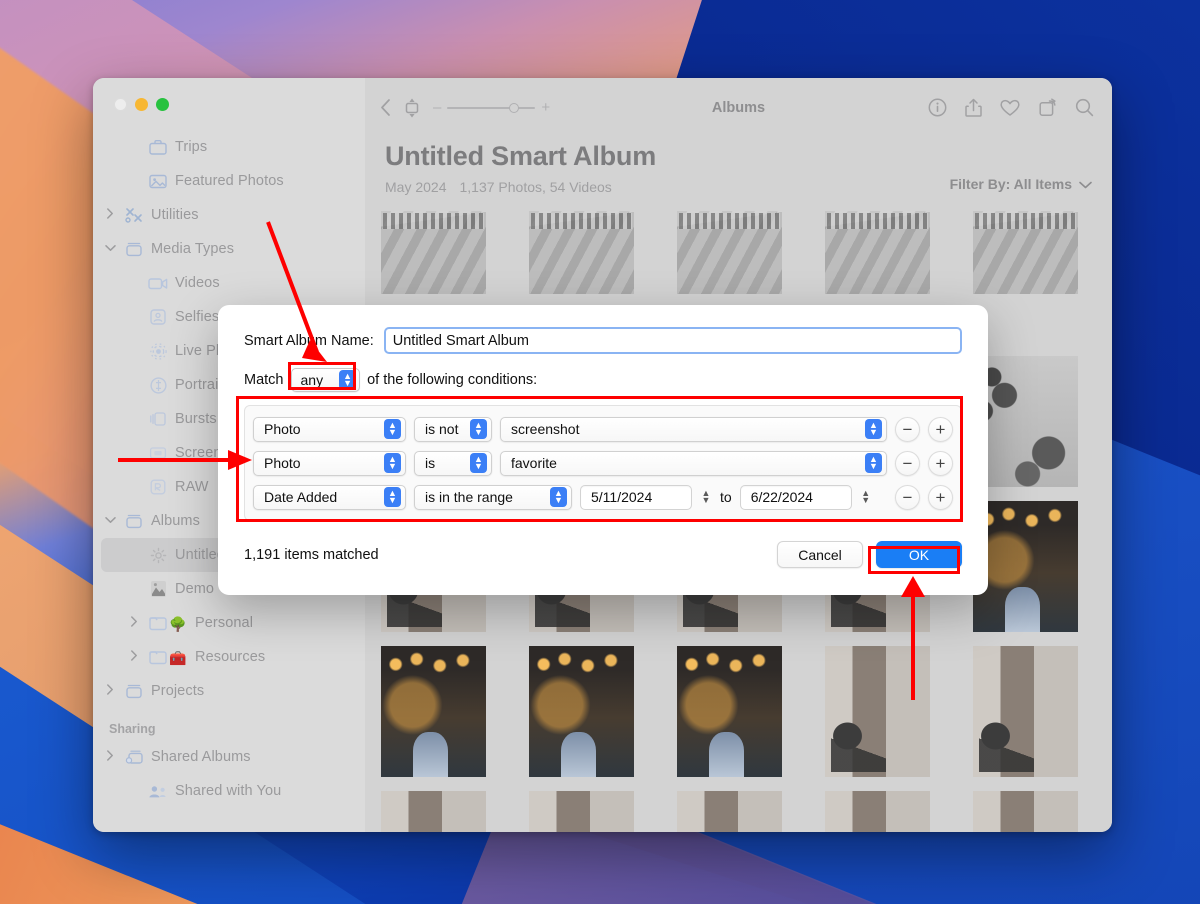 The width and height of the screenshot is (1200, 904). Describe the element at coordinates (141, 104) in the screenshot. I see `minimize-button` at that location.